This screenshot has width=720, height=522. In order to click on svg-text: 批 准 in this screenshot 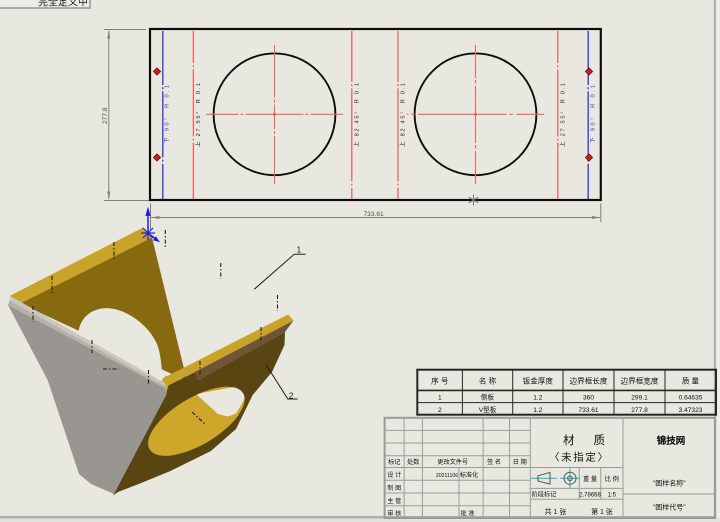, I will do `click(467, 514)`.